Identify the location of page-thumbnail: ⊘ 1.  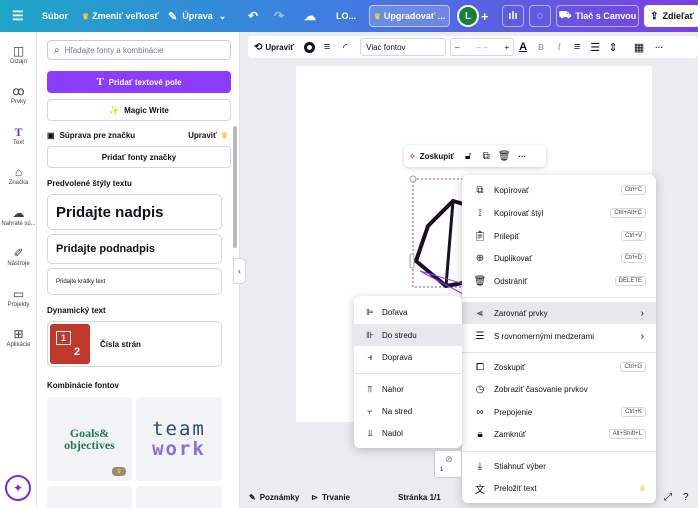
(448, 464).